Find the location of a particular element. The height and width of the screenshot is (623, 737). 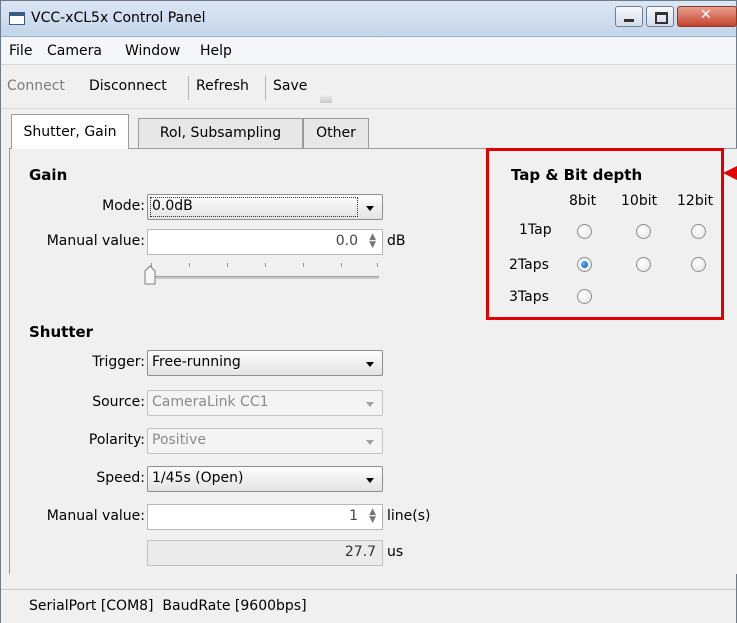

speed-value: 1/45s (Open) is located at coordinates (198, 478).